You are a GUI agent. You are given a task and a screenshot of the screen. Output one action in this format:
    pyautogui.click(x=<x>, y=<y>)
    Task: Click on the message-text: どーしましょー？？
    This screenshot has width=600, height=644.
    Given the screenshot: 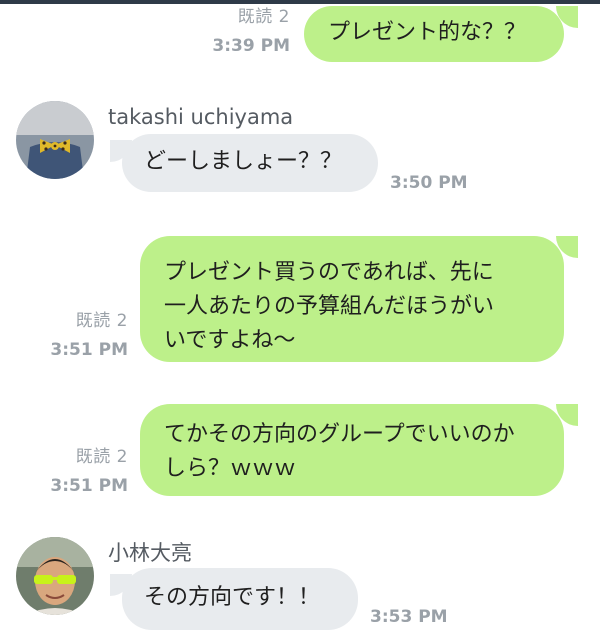 What is the action you would take?
    pyautogui.click(x=243, y=161)
    